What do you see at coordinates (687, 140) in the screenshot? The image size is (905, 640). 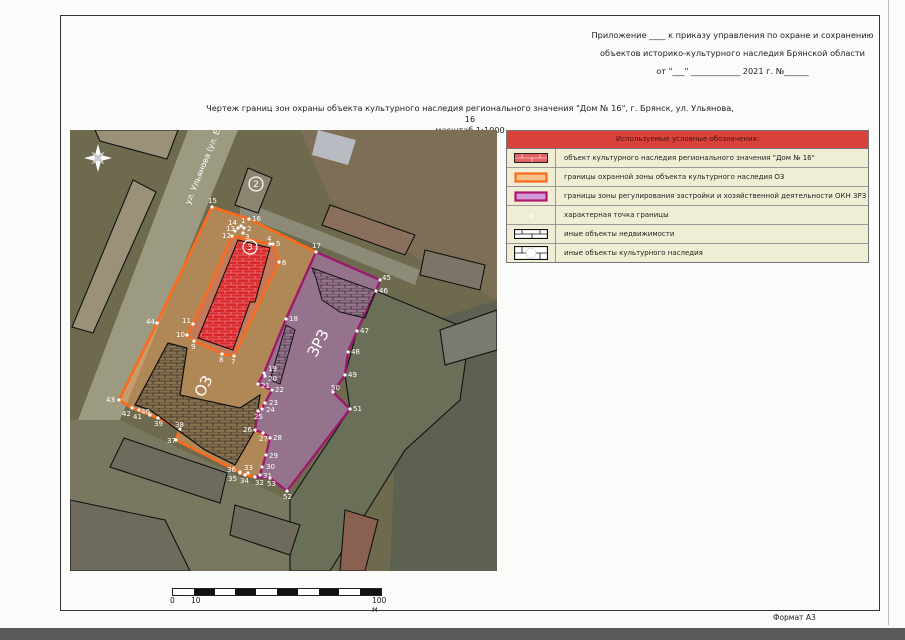 I see `legend-header: Используемые условные обозначения:` at bounding box center [687, 140].